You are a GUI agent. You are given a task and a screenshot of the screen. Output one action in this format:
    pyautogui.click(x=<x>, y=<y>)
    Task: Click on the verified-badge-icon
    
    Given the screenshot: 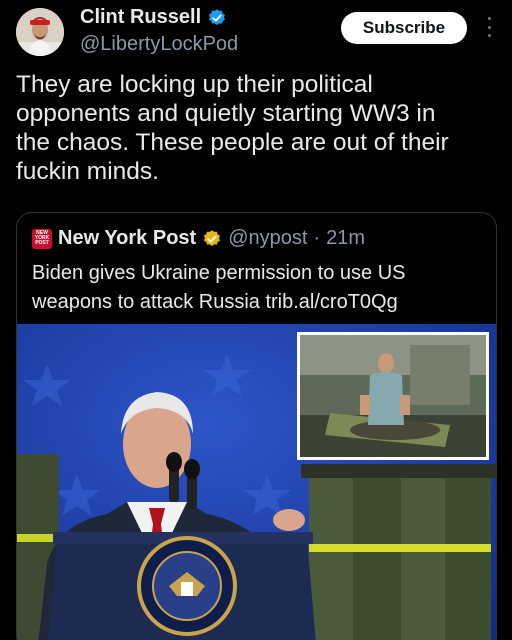 What is the action you would take?
    pyautogui.click(x=217, y=16)
    